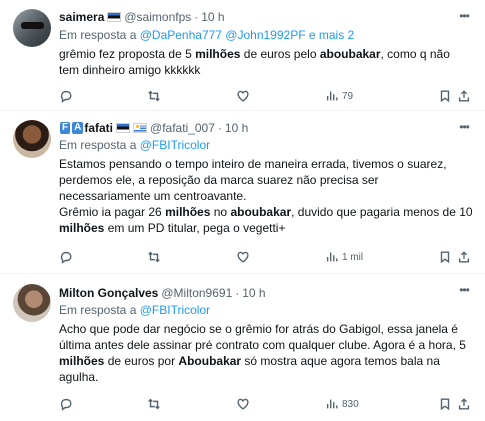 The width and height of the screenshot is (485, 421). Describe the element at coordinates (339, 96) in the screenshot. I see `views-button: 79` at that location.